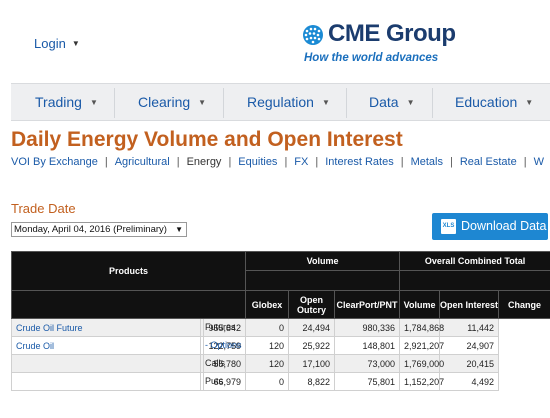  Describe the element at coordinates (367, 345) in the screenshot. I see `cell-volume: 148,801` at that location.